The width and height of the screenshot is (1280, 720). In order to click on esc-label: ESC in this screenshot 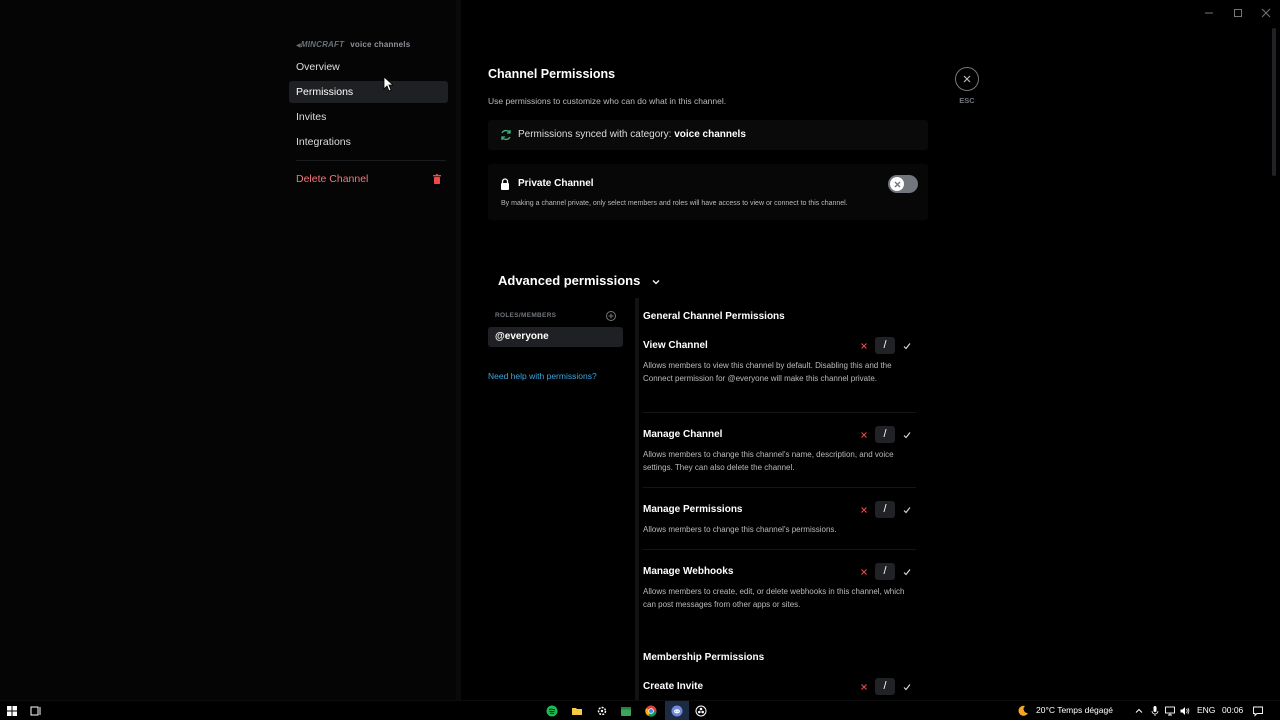, I will do `click(967, 100)`.